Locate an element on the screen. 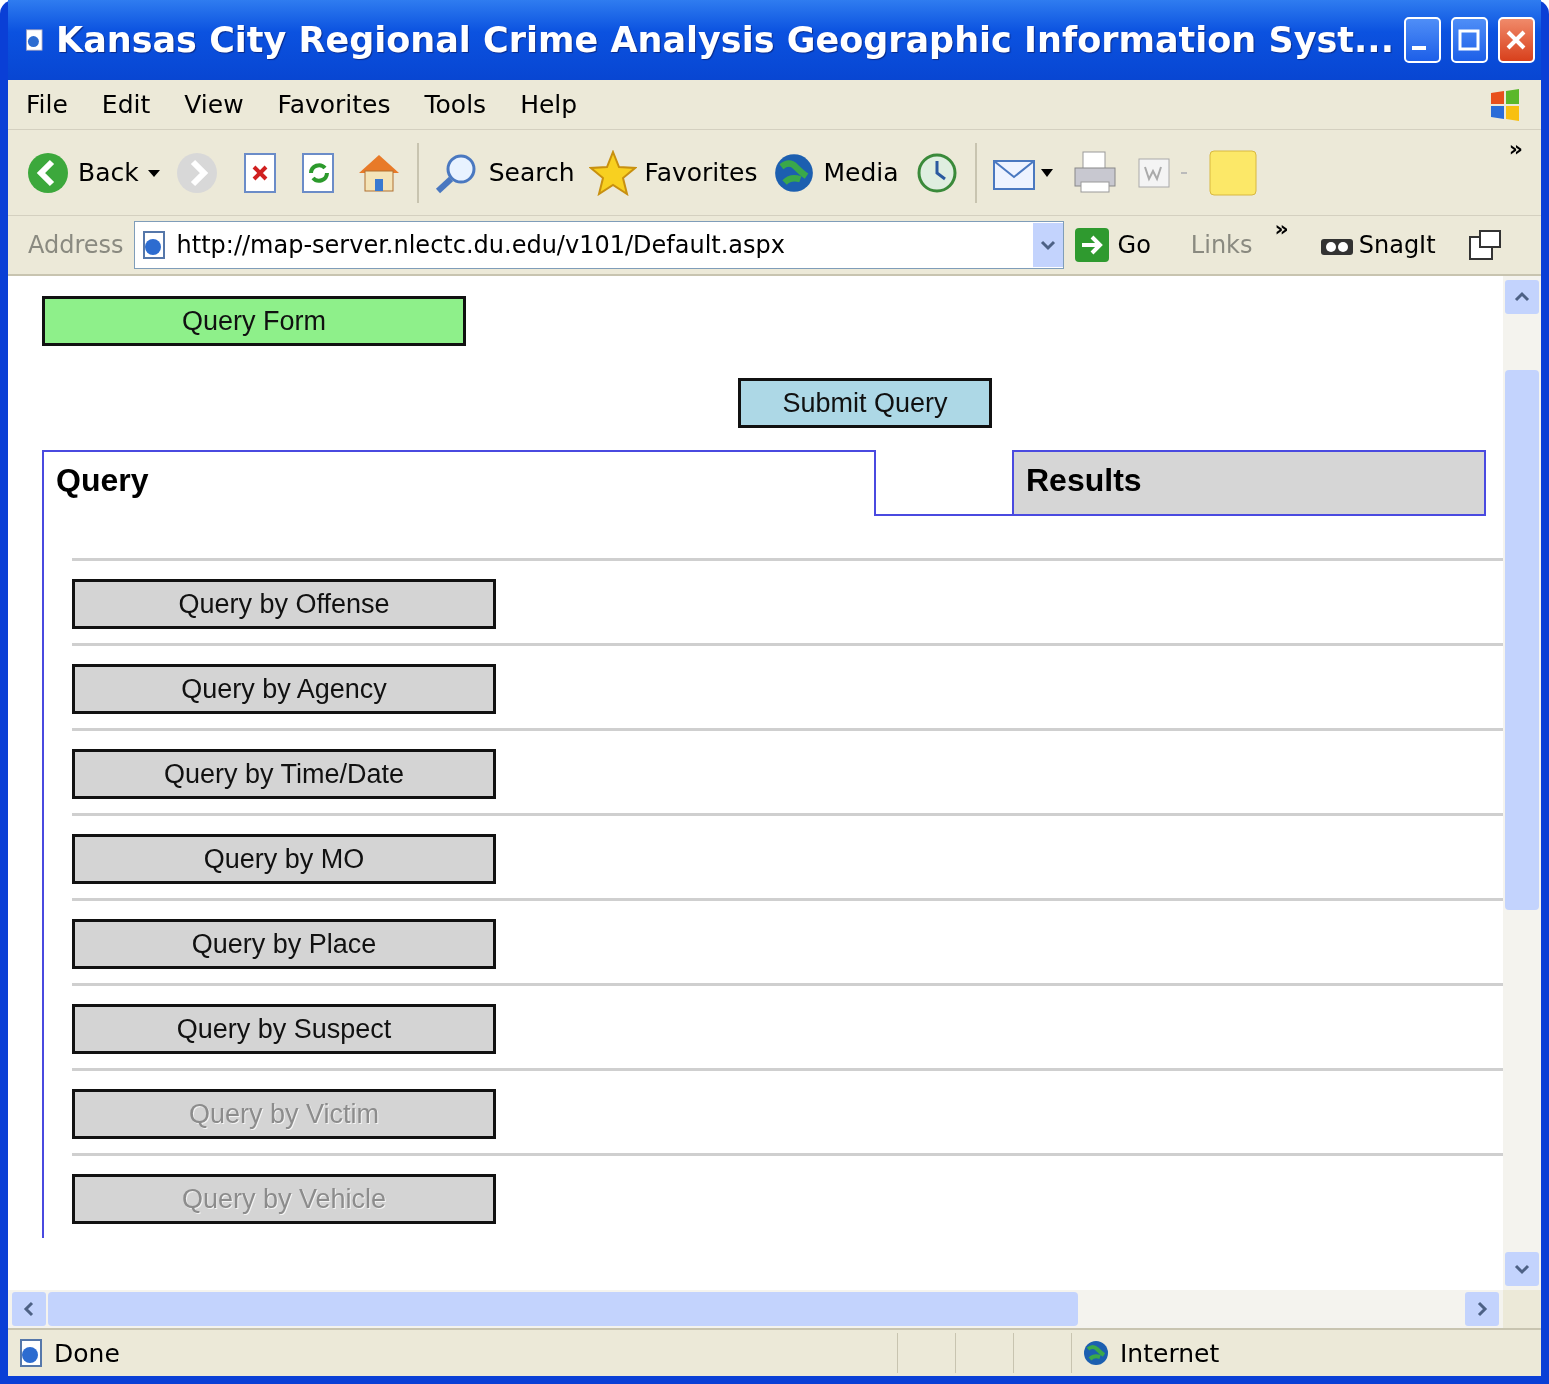  tab: Results is located at coordinates (1249, 483).